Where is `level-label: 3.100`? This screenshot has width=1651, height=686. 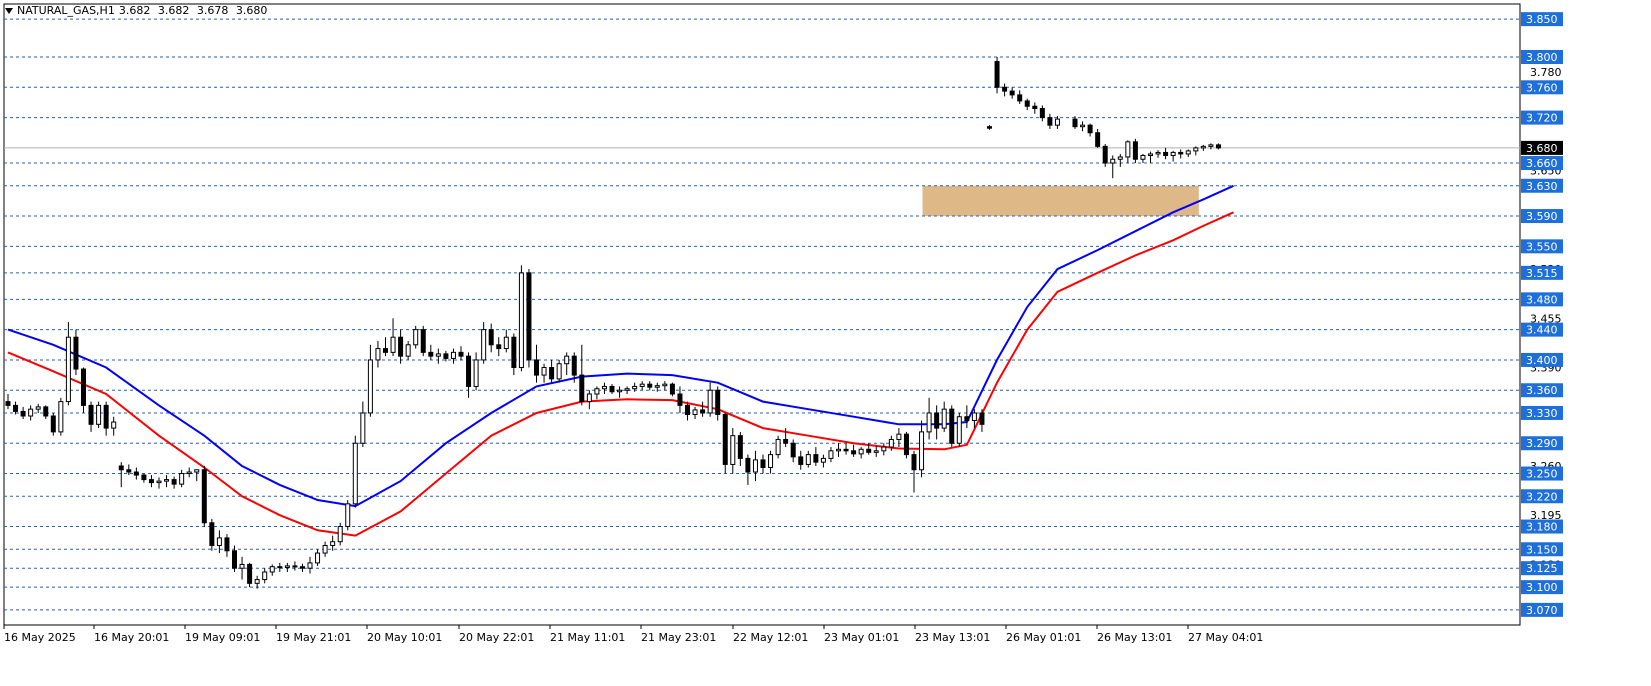 level-label: 3.100 is located at coordinates (1542, 587).